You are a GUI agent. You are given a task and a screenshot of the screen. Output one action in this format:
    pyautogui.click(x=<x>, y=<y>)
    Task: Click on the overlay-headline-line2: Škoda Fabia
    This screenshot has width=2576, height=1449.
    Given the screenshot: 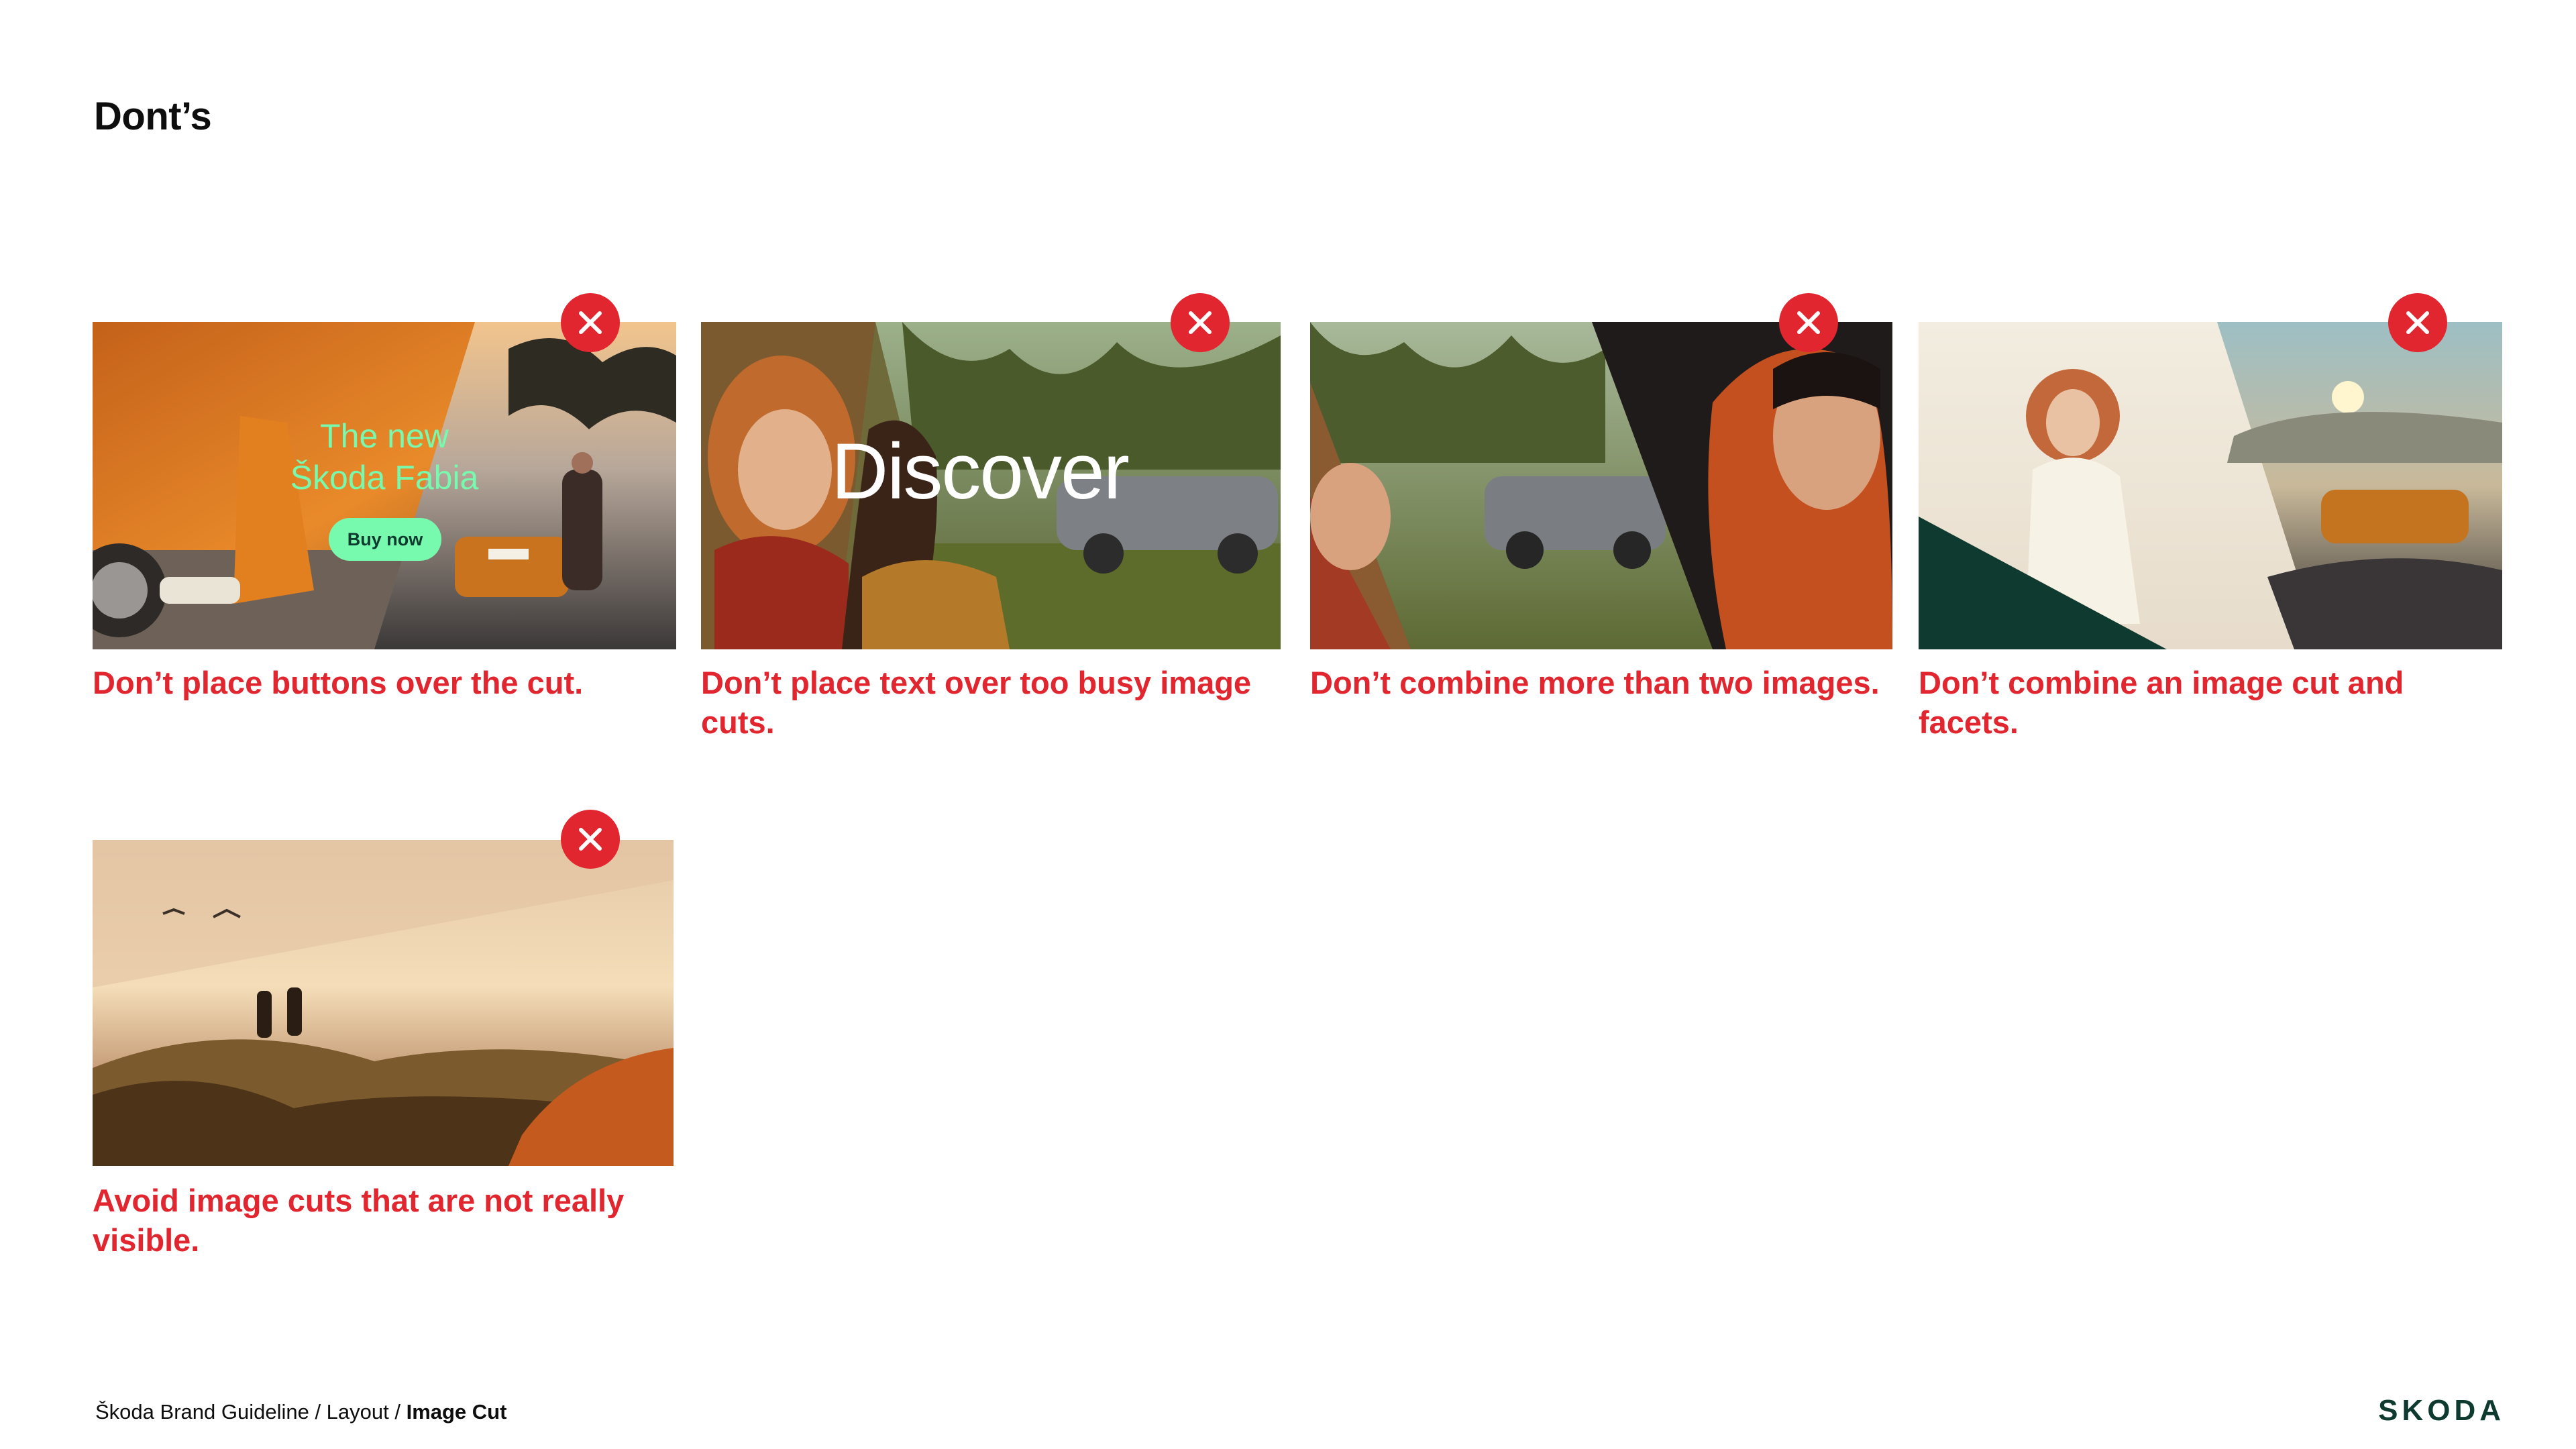 What is the action you would take?
    pyautogui.click(x=384, y=477)
    